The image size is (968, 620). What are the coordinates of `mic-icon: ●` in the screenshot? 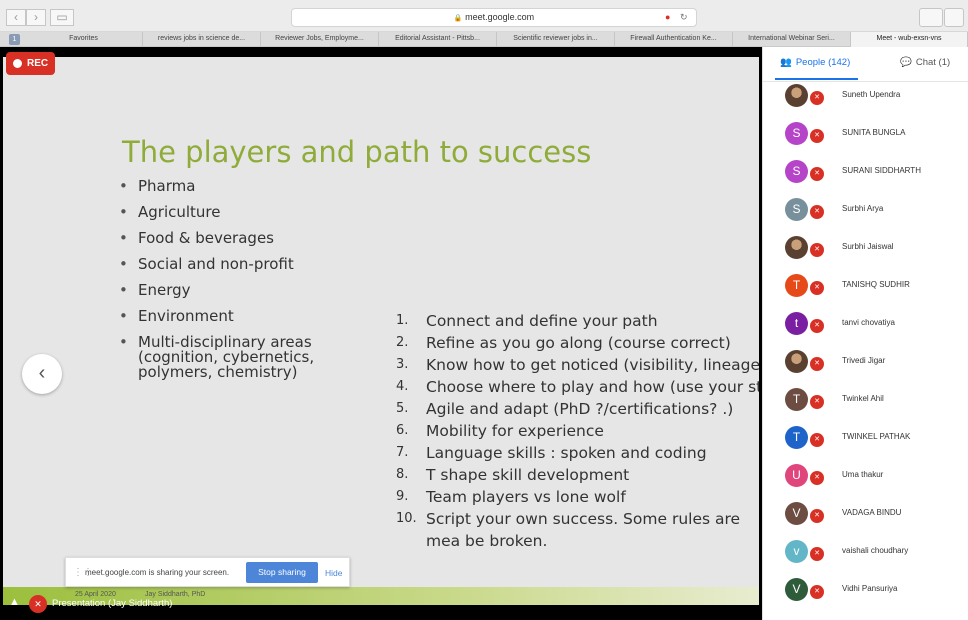 It's located at (667, 17).